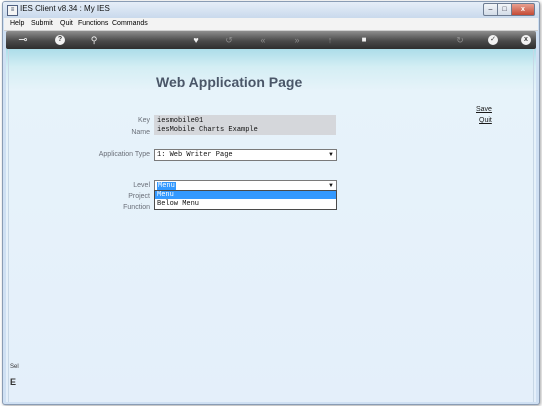 The width and height of the screenshot is (542, 406). I want to click on level-value: Menu, so click(166, 186).